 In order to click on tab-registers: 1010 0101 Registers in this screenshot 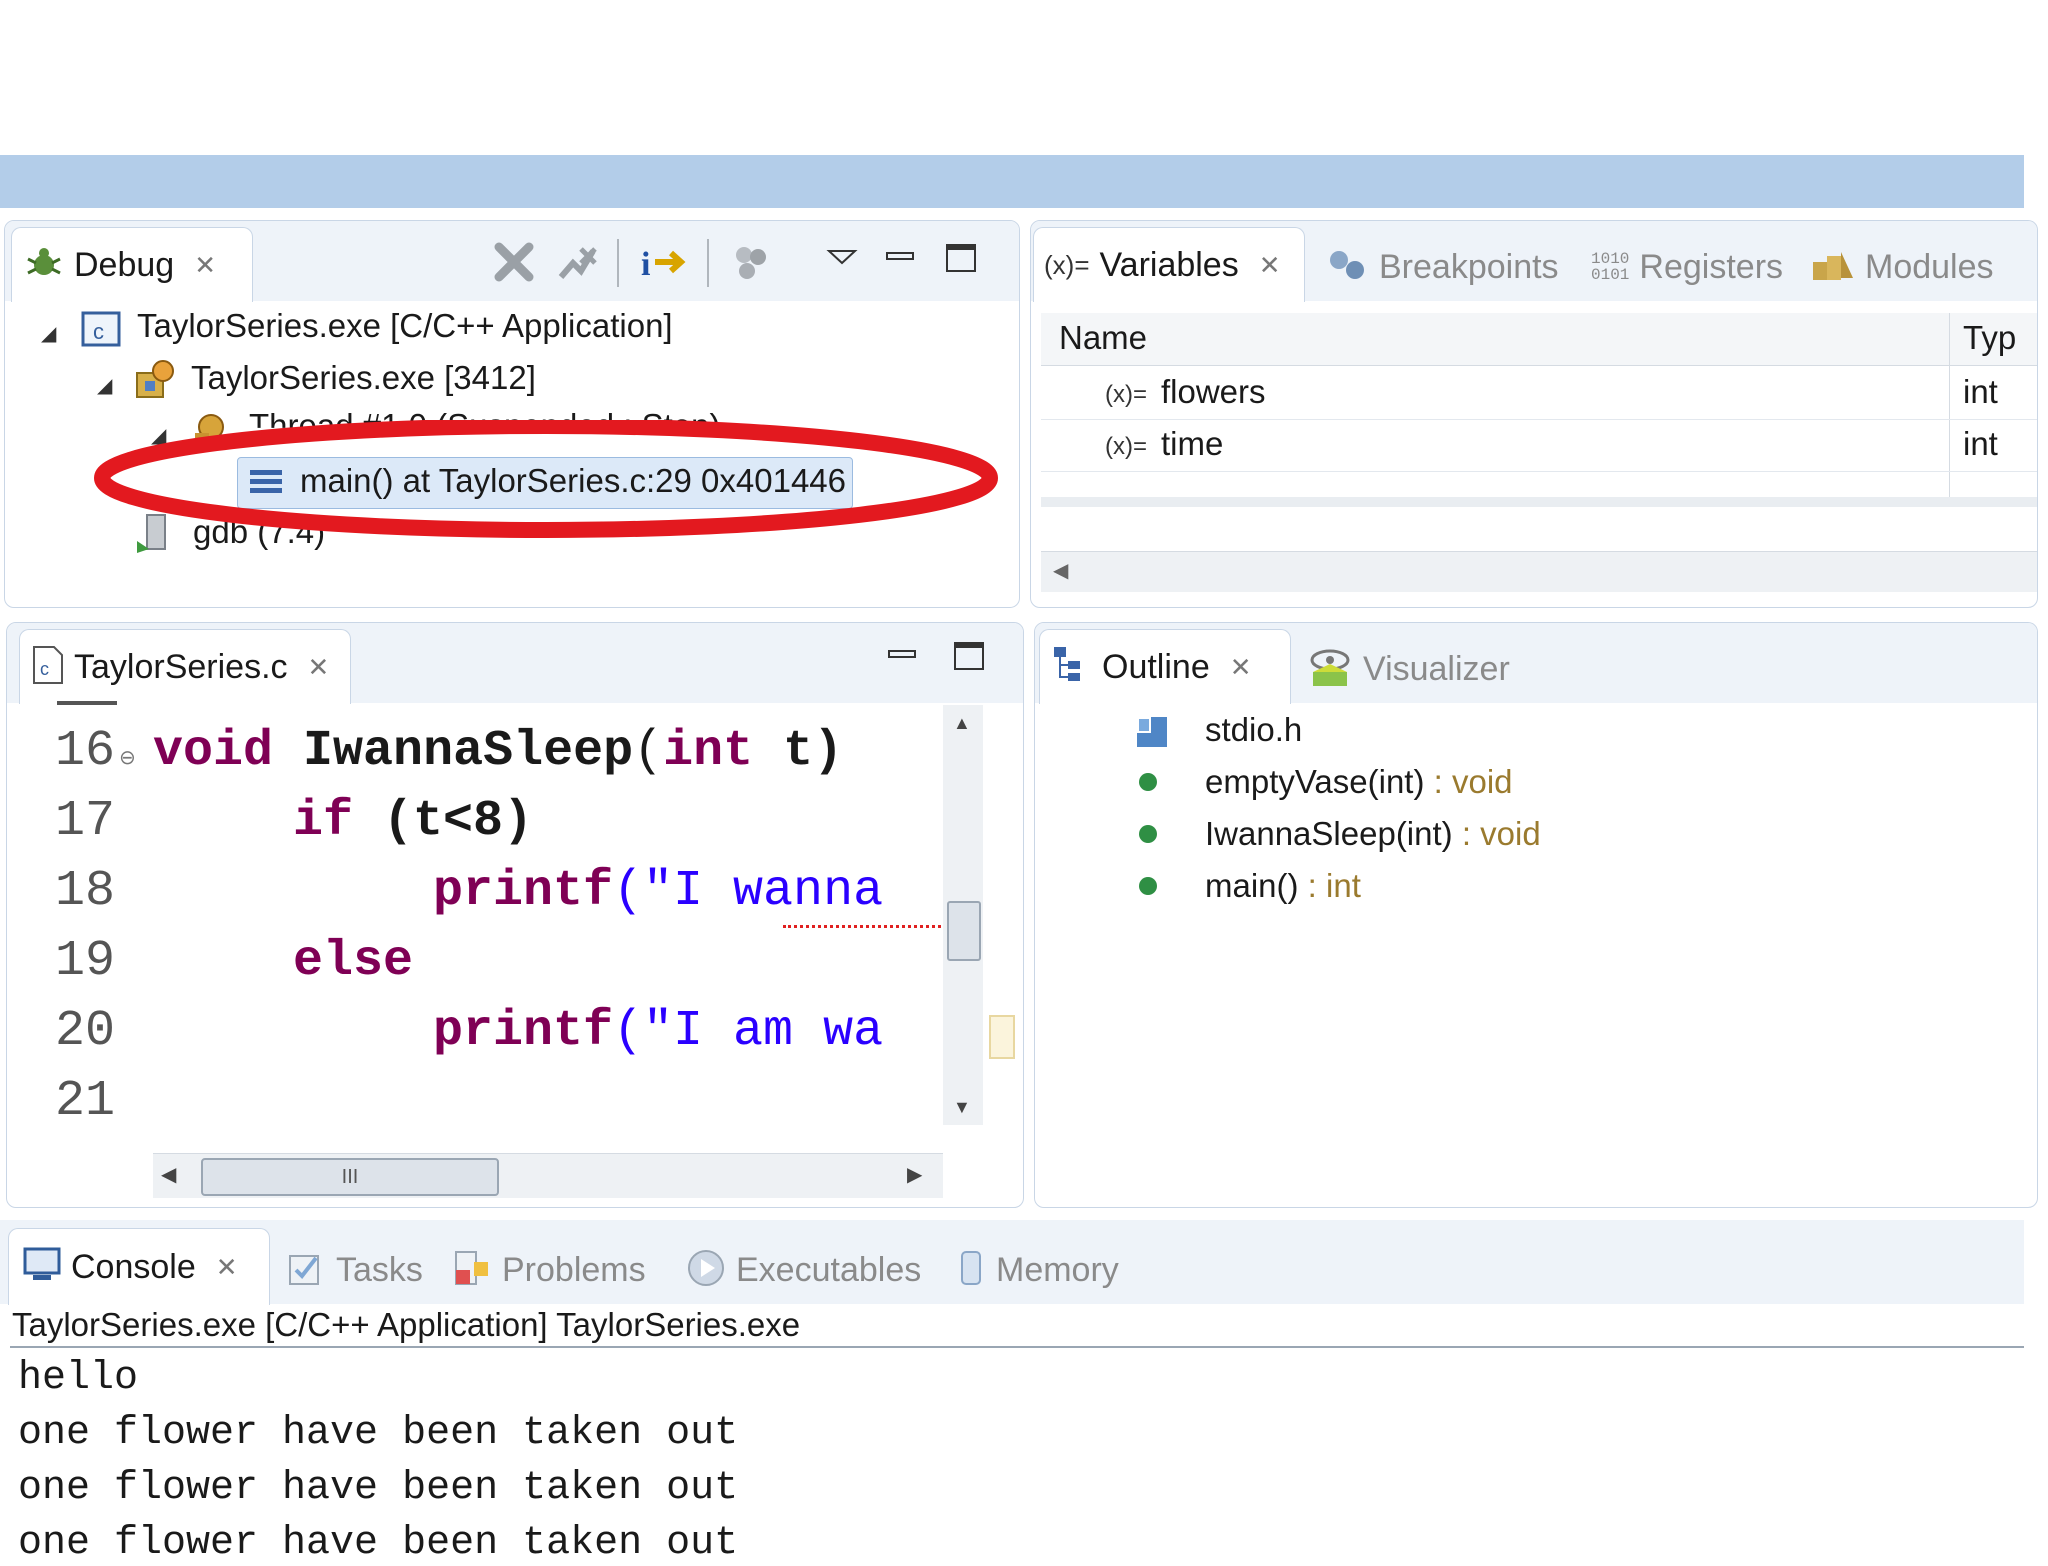, I will do `click(1687, 267)`.